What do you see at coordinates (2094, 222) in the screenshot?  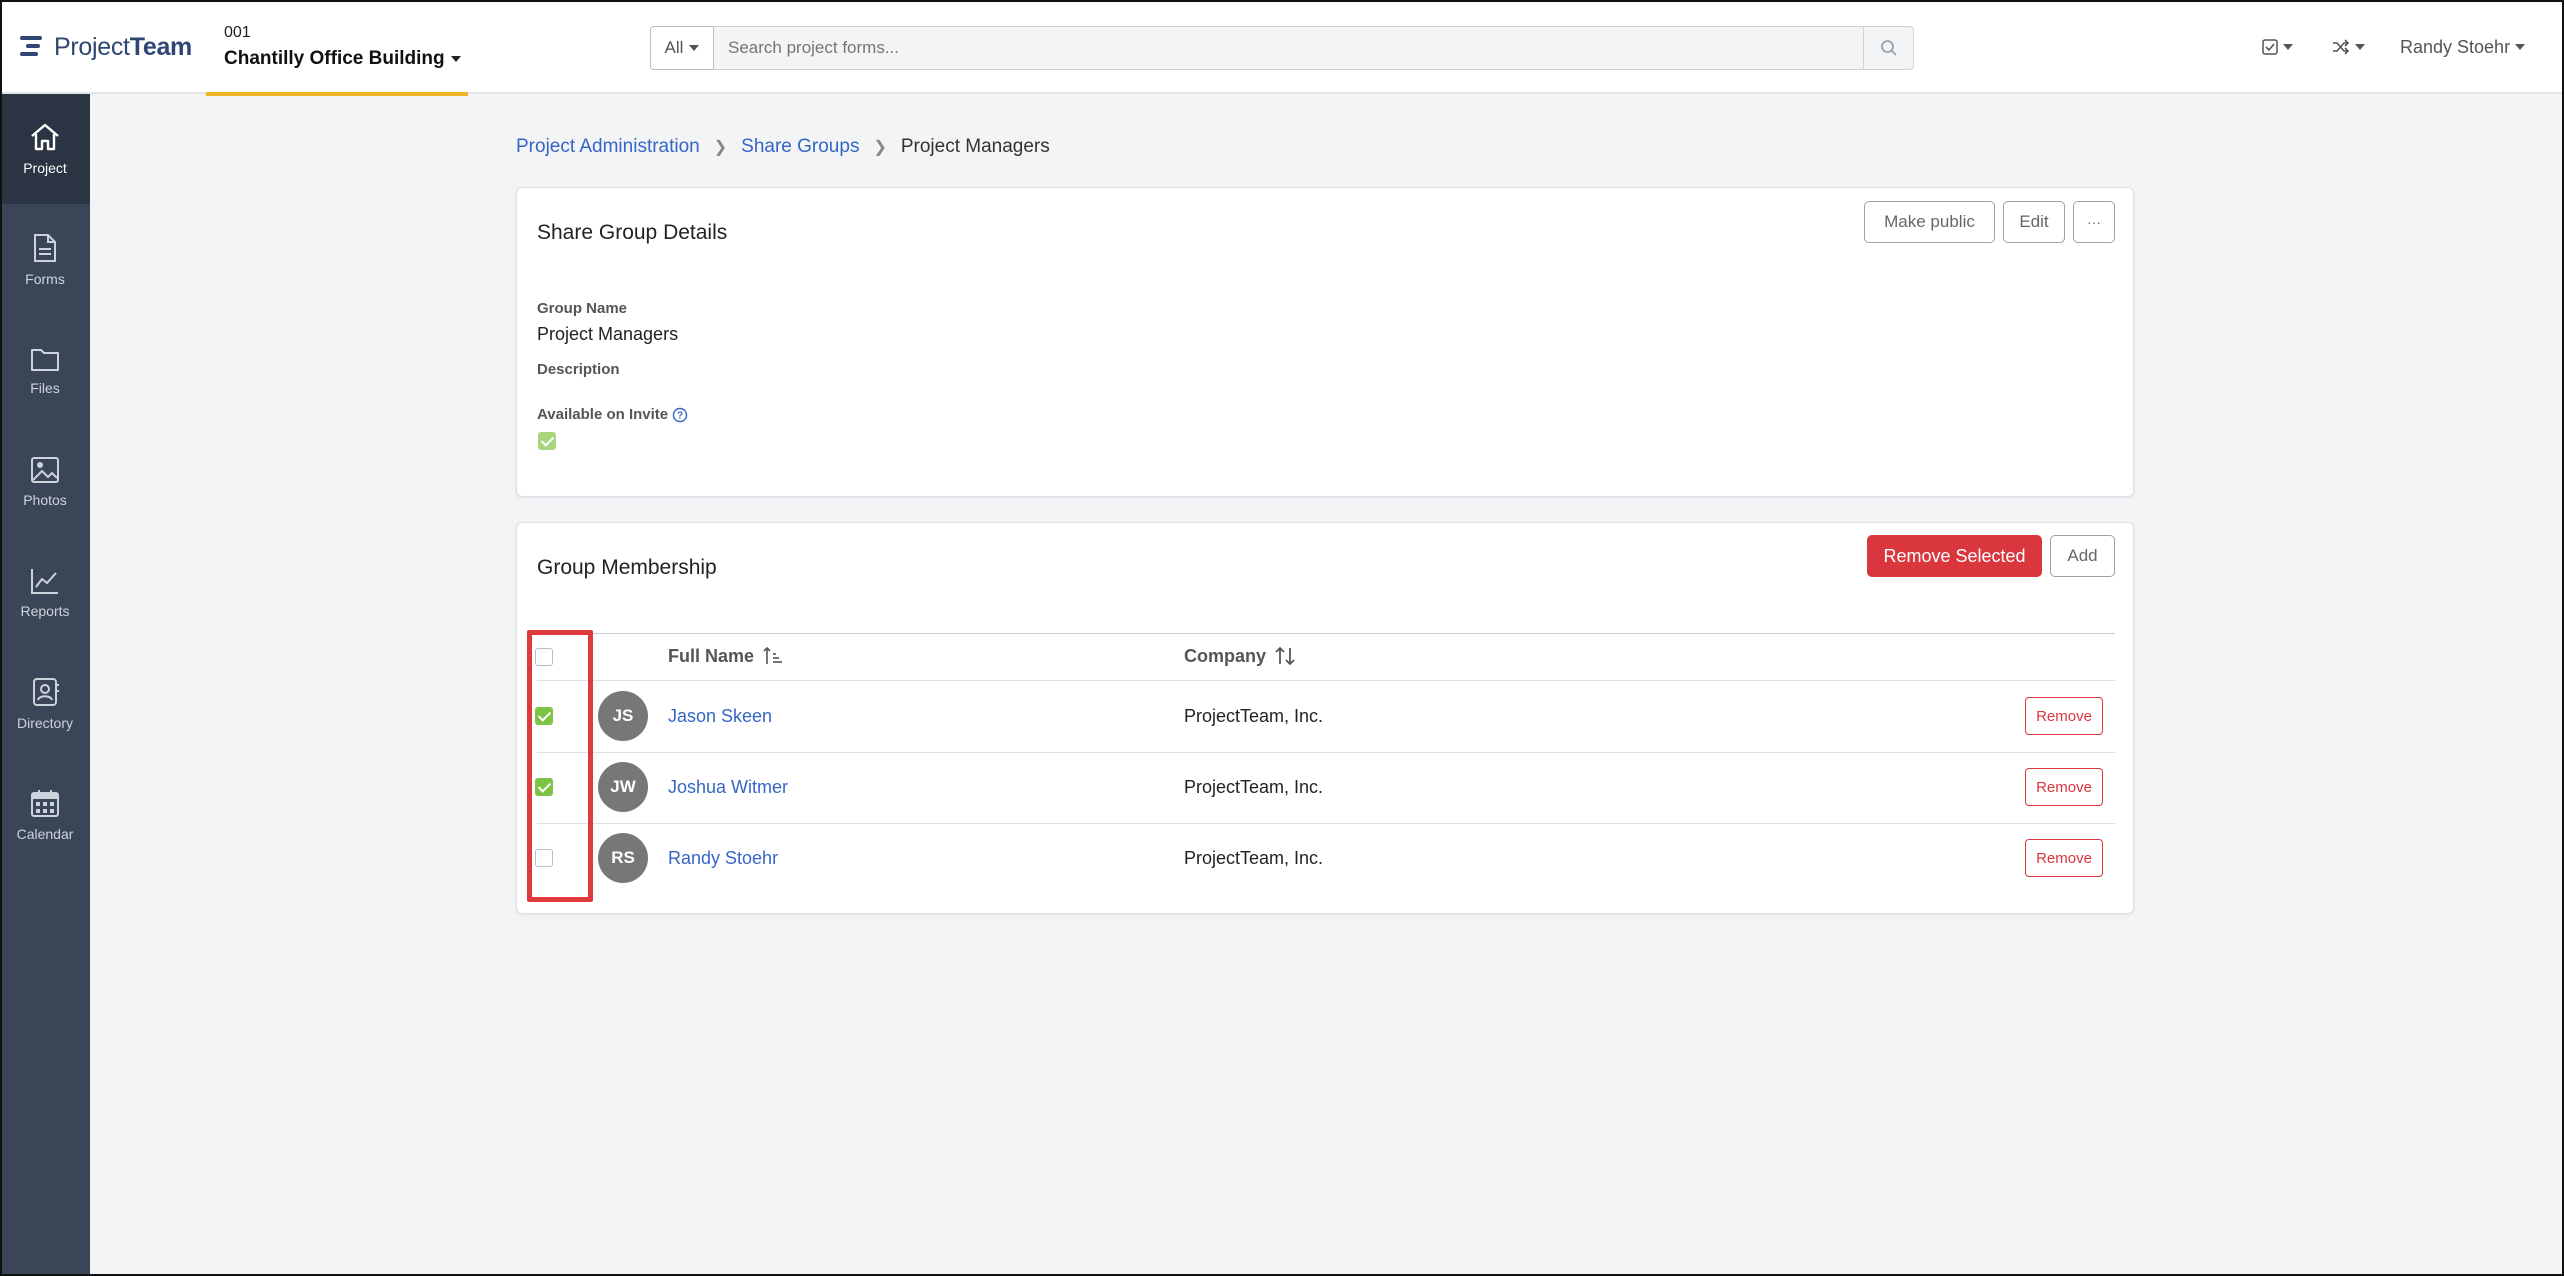 I see `more-options-button: ···` at bounding box center [2094, 222].